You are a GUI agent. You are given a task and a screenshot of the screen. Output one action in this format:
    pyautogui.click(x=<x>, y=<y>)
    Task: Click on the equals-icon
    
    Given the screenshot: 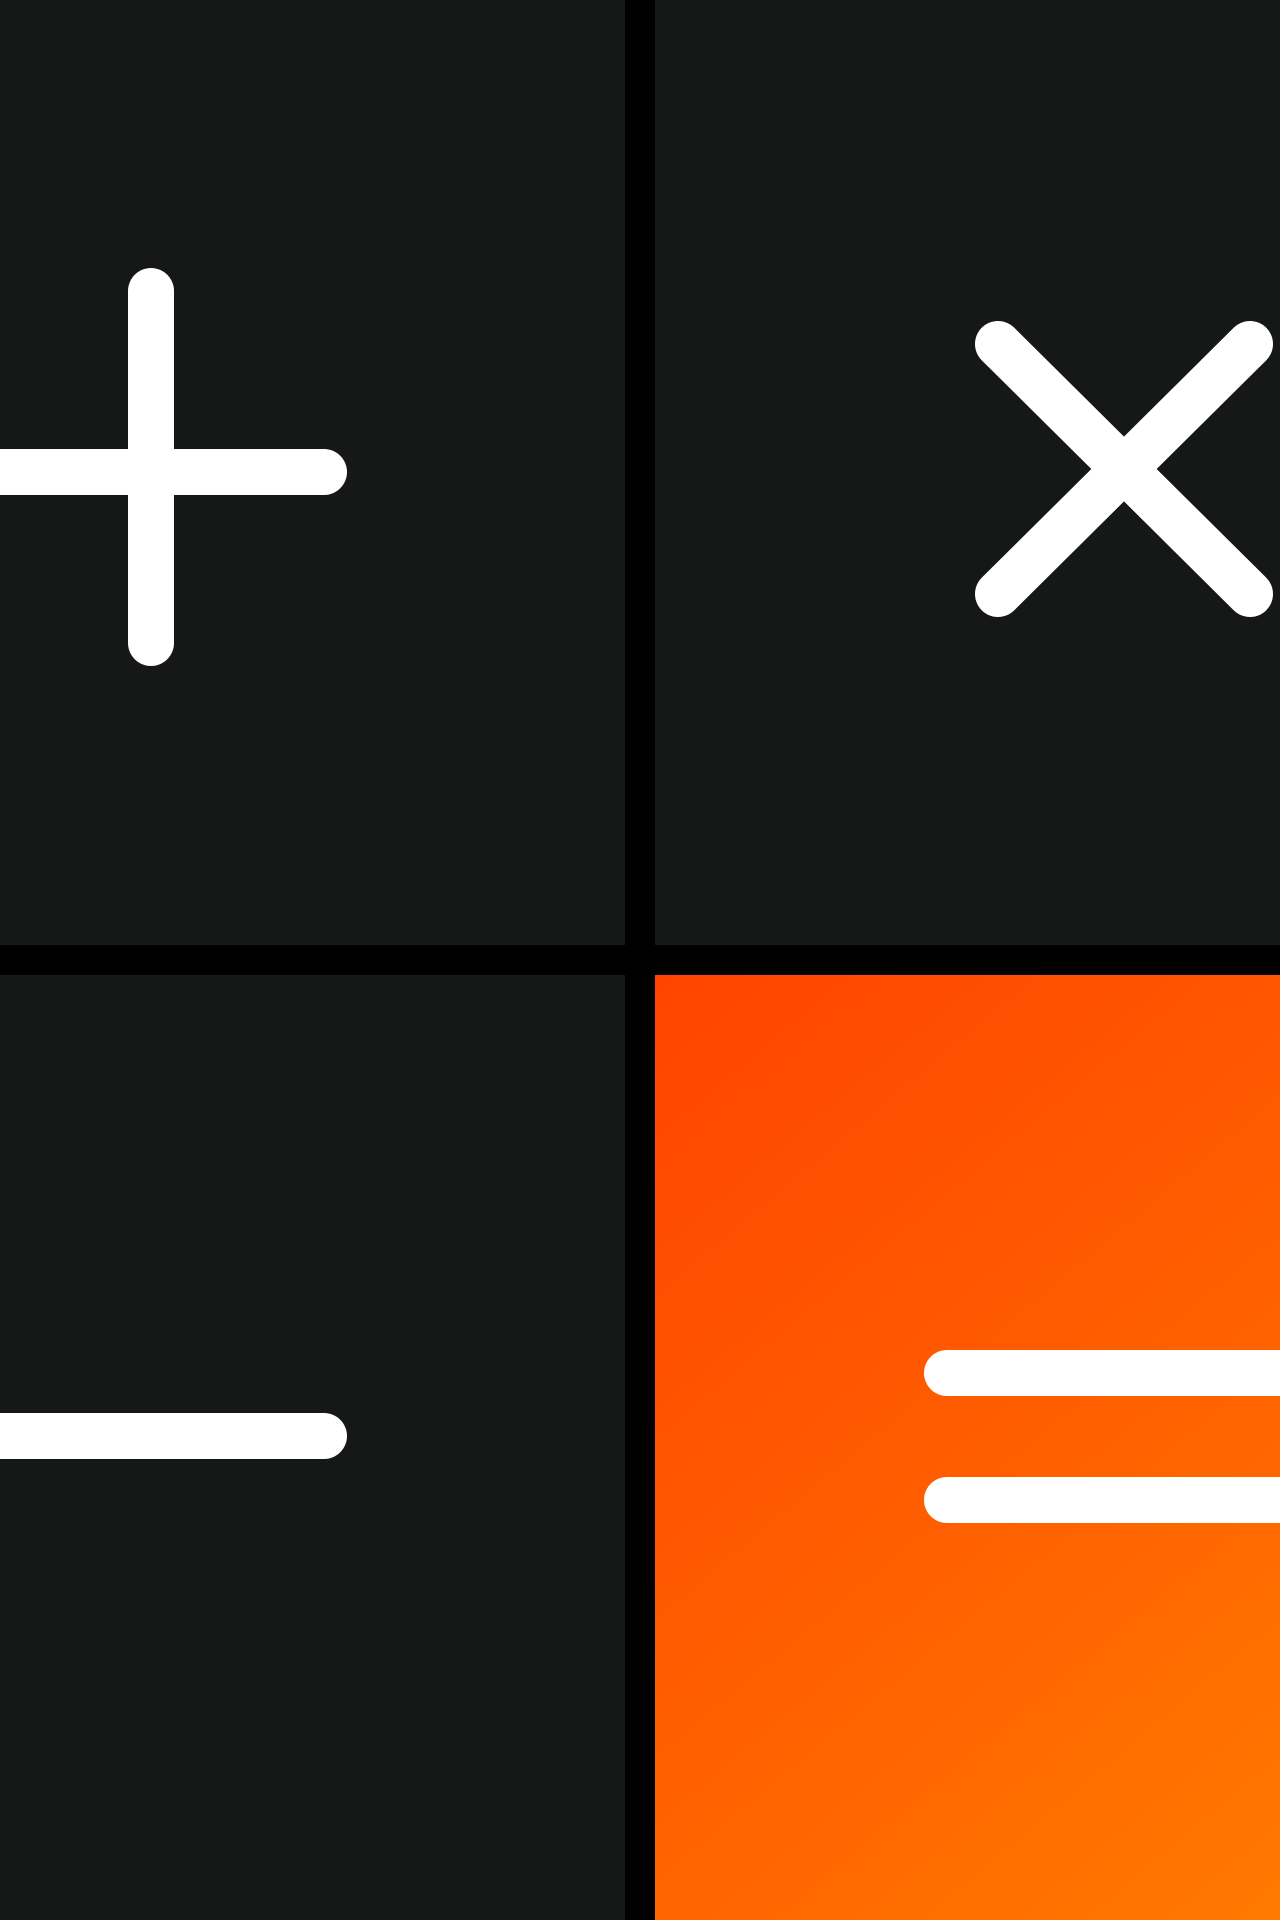 What is the action you would take?
    pyautogui.click(x=1102, y=1436)
    